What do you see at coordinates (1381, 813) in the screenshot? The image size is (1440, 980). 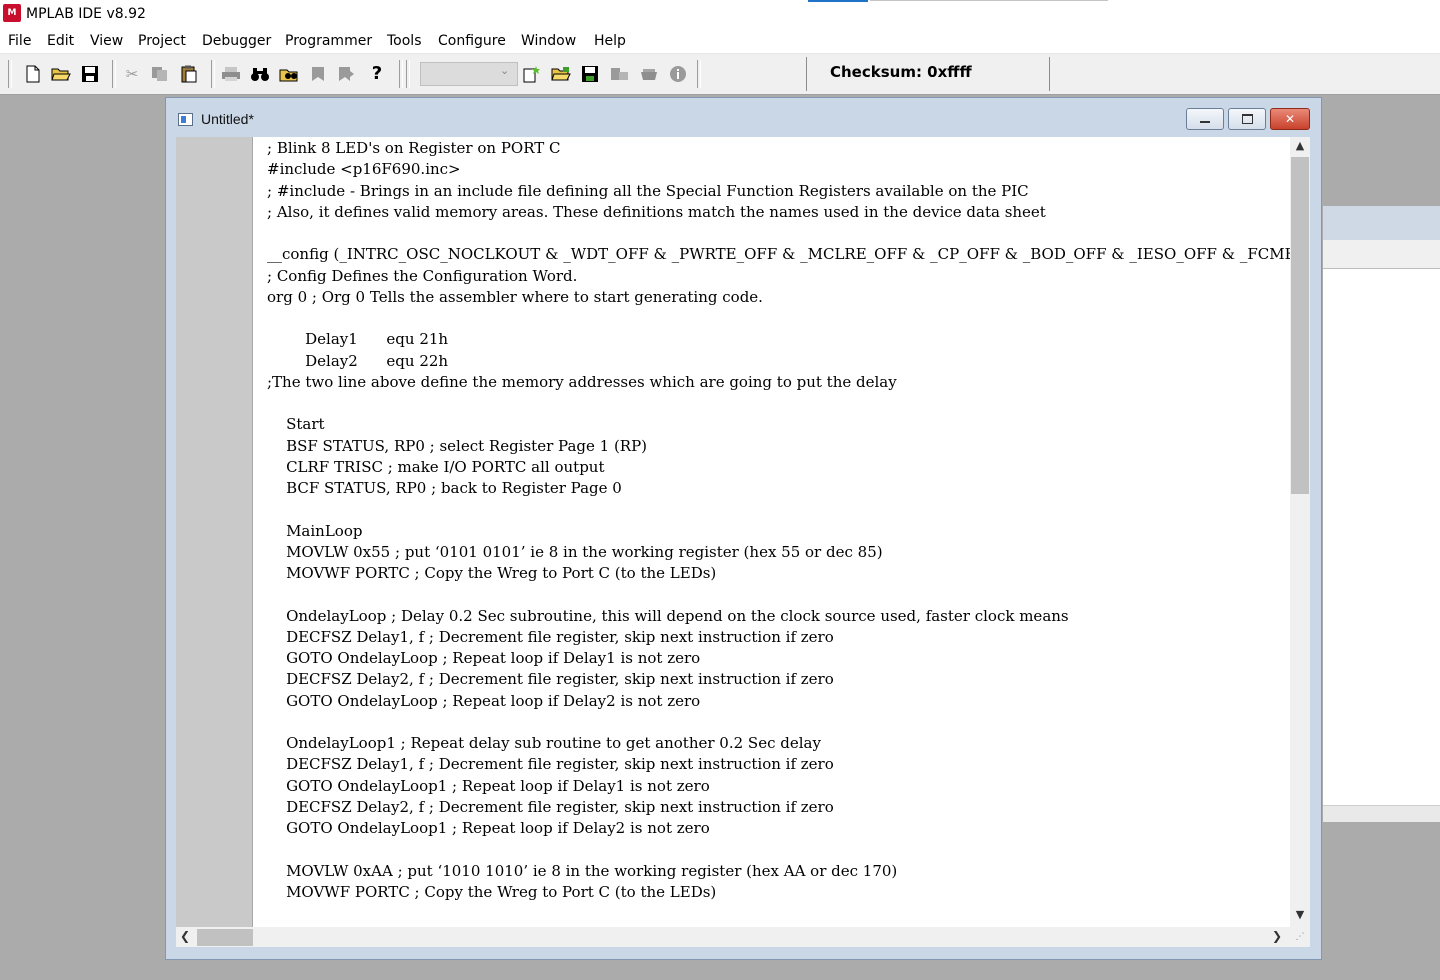 I see `background-window-bottom` at bounding box center [1381, 813].